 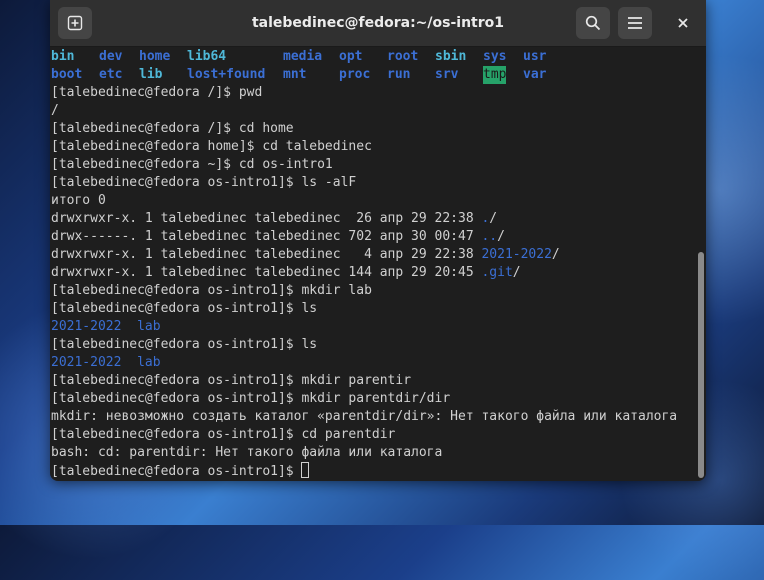 What do you see at coordinates (701, 365) in the screenshot?
I see `scrollbar` at bounding box center [701, 365].